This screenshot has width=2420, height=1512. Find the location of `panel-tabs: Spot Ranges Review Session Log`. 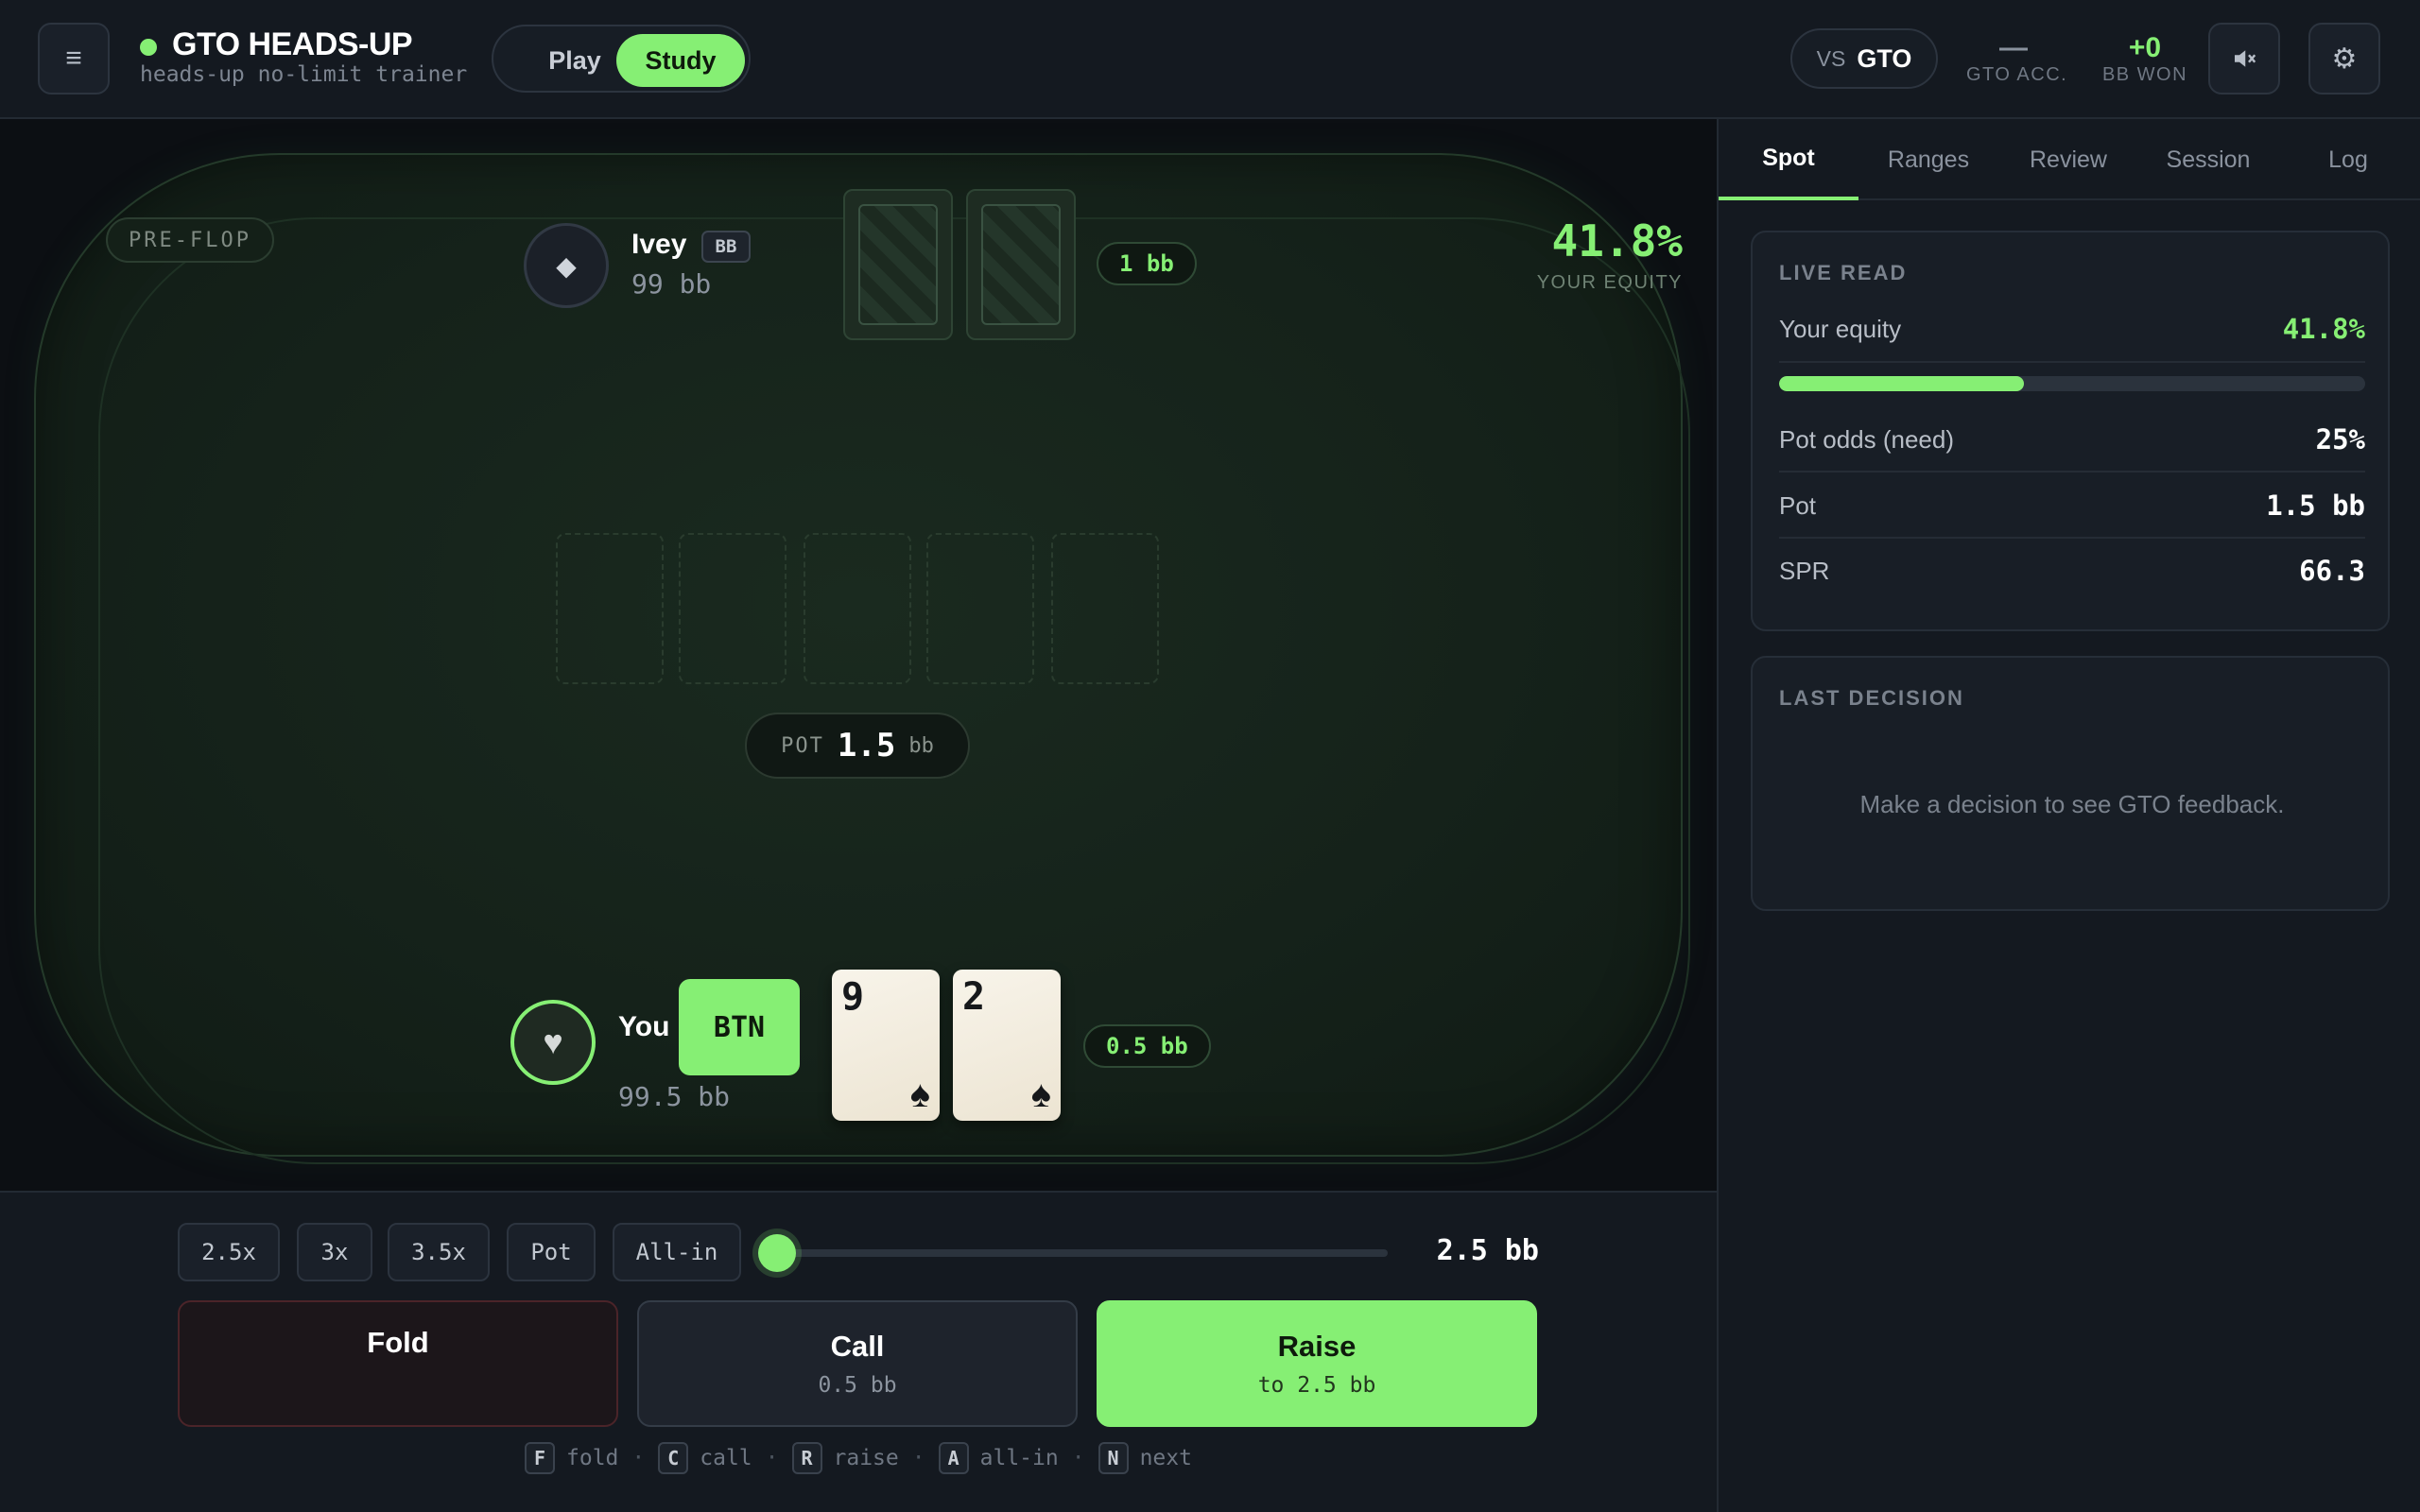

panel-tabs: Spot Ranges Review Session Log is located at coordinates (2069, 159).